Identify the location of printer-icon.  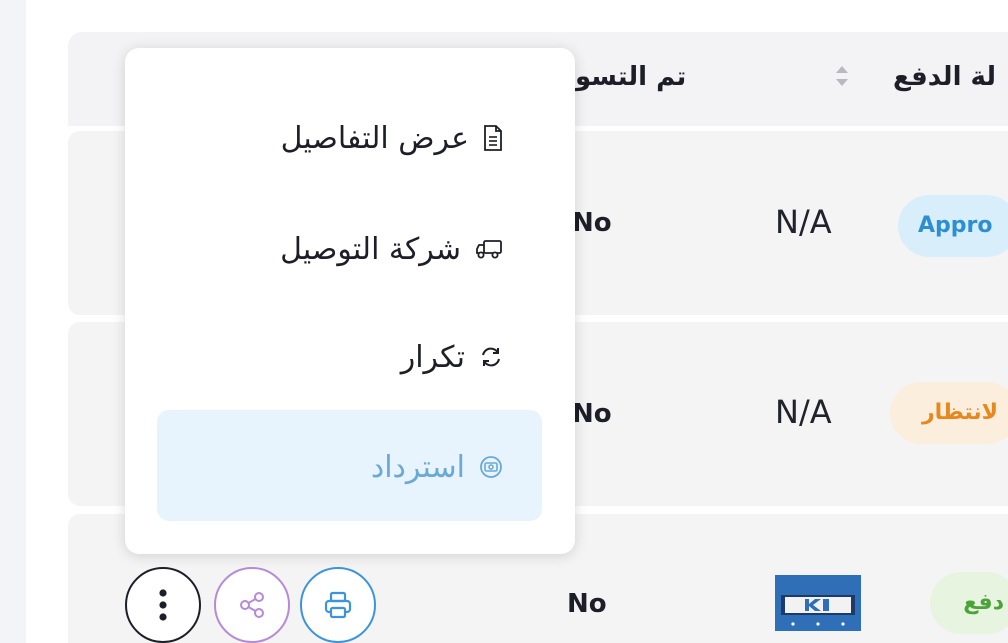
(338, 605).